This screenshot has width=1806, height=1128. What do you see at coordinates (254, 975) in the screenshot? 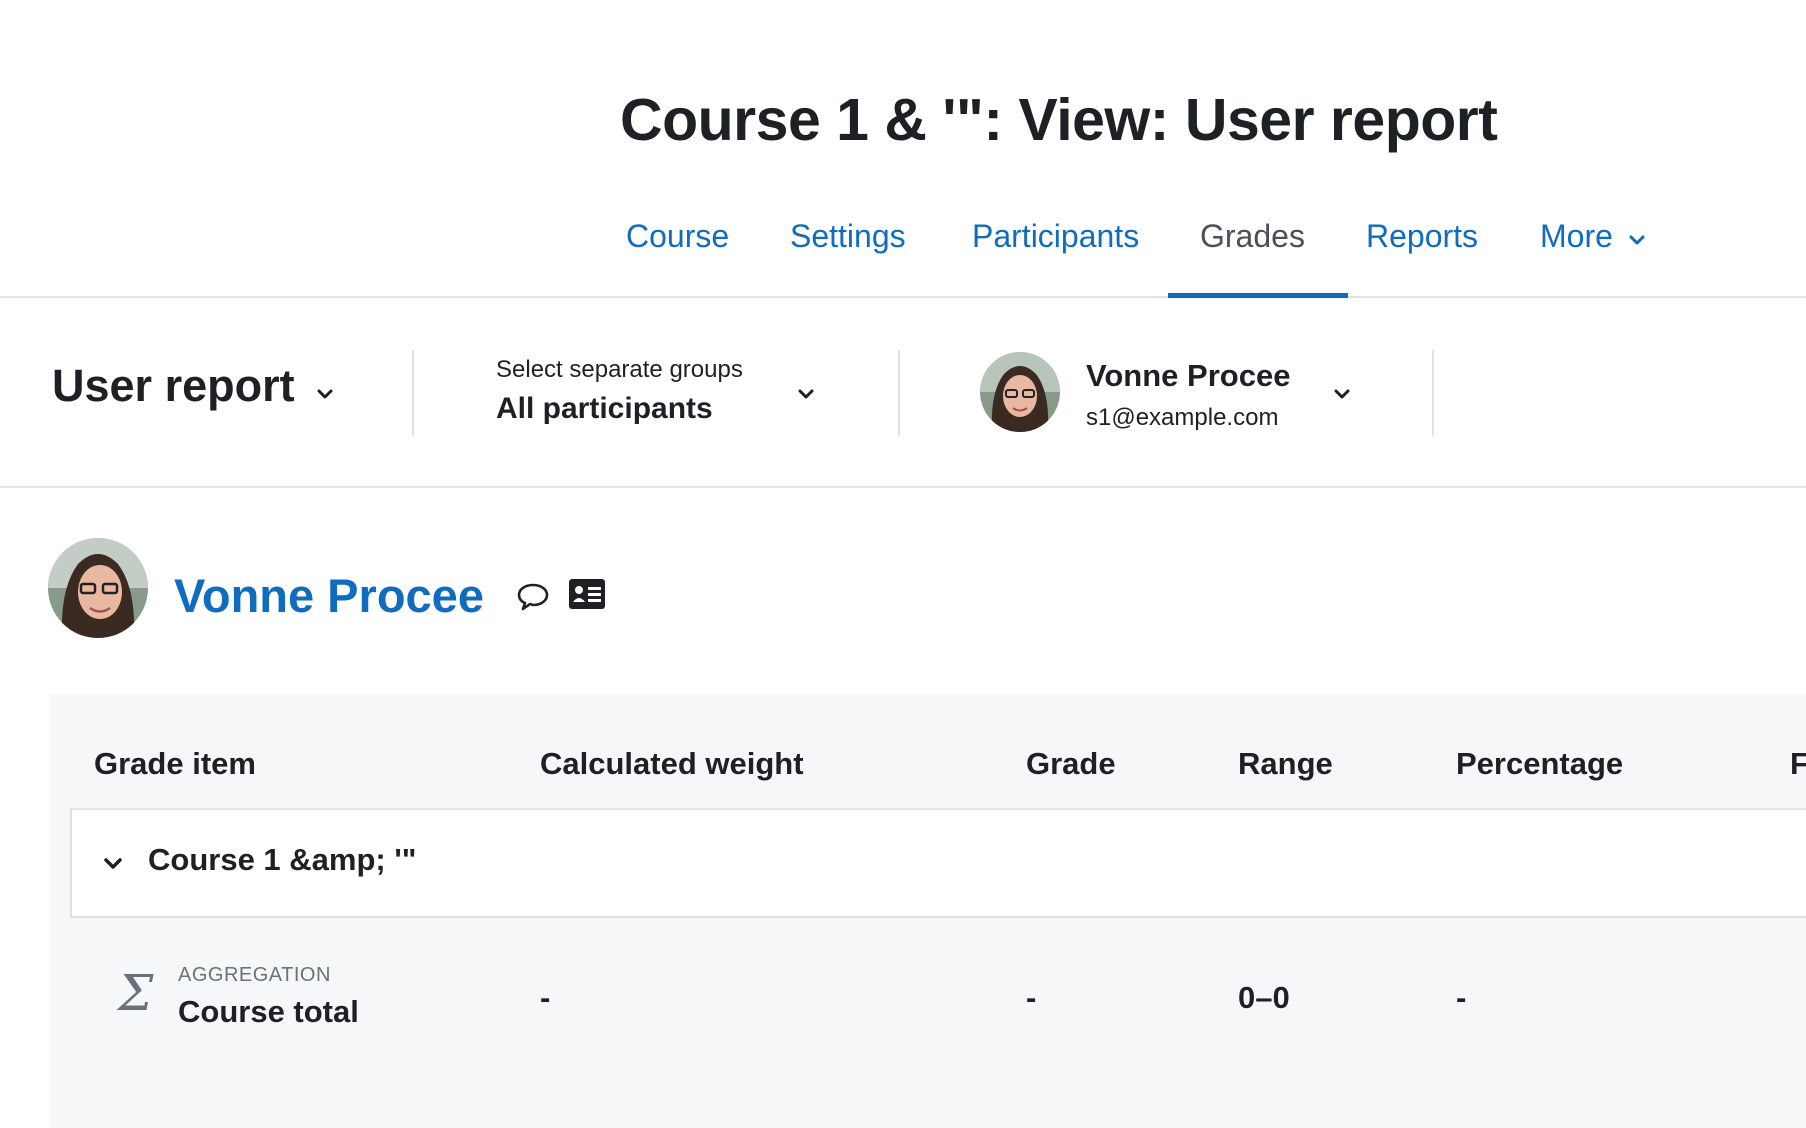
I see `item-type-label: AGGREGATION` at bounding box center [254, 975].